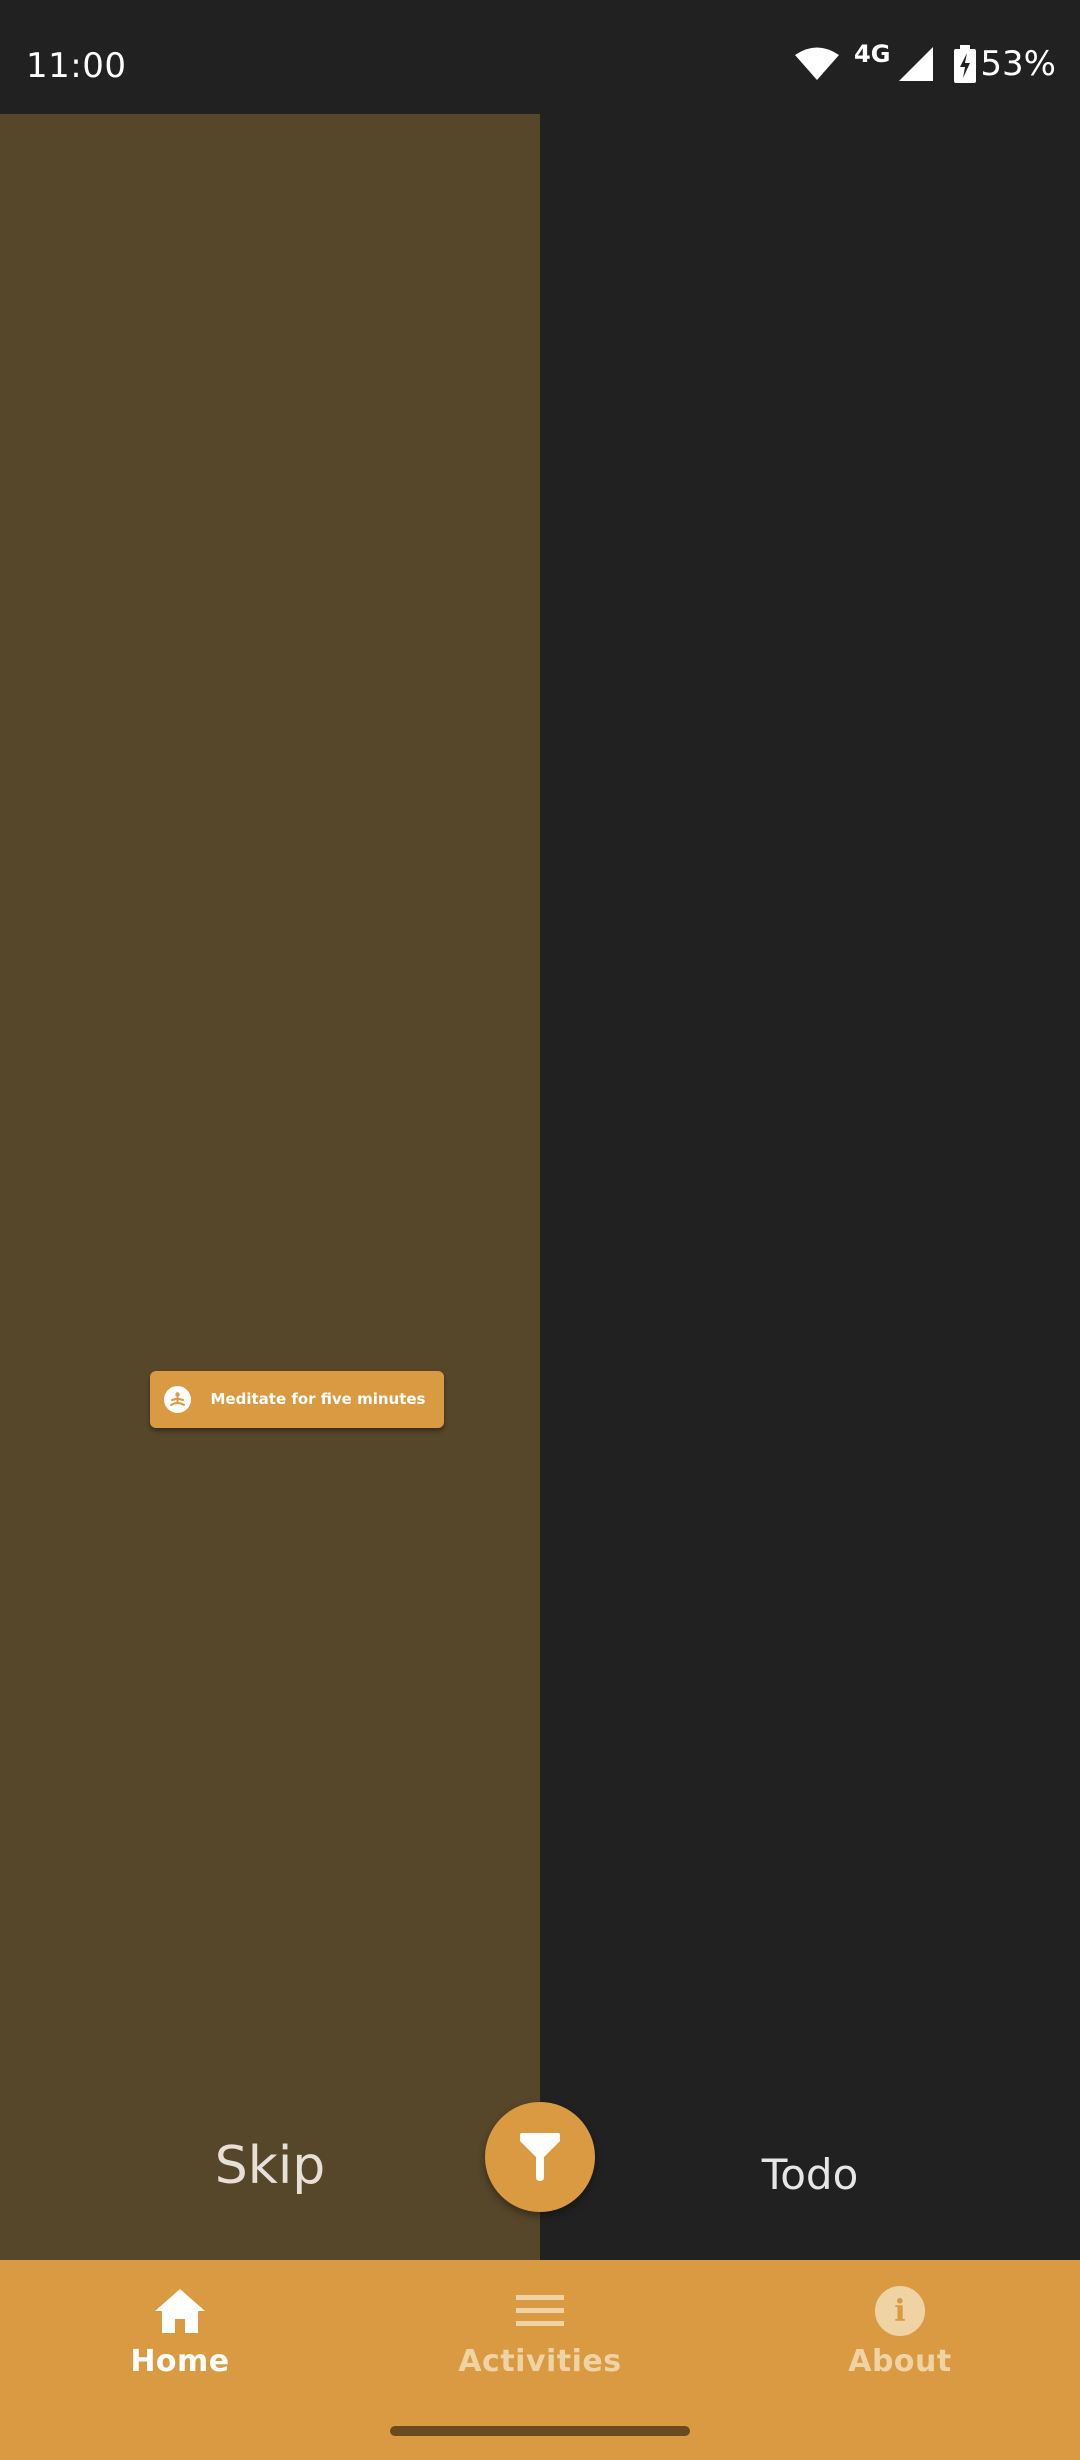 This screenshot has height=2460, width=1080. I want to click on activity-label: Meditate for five minutes, so click(318, 1399).